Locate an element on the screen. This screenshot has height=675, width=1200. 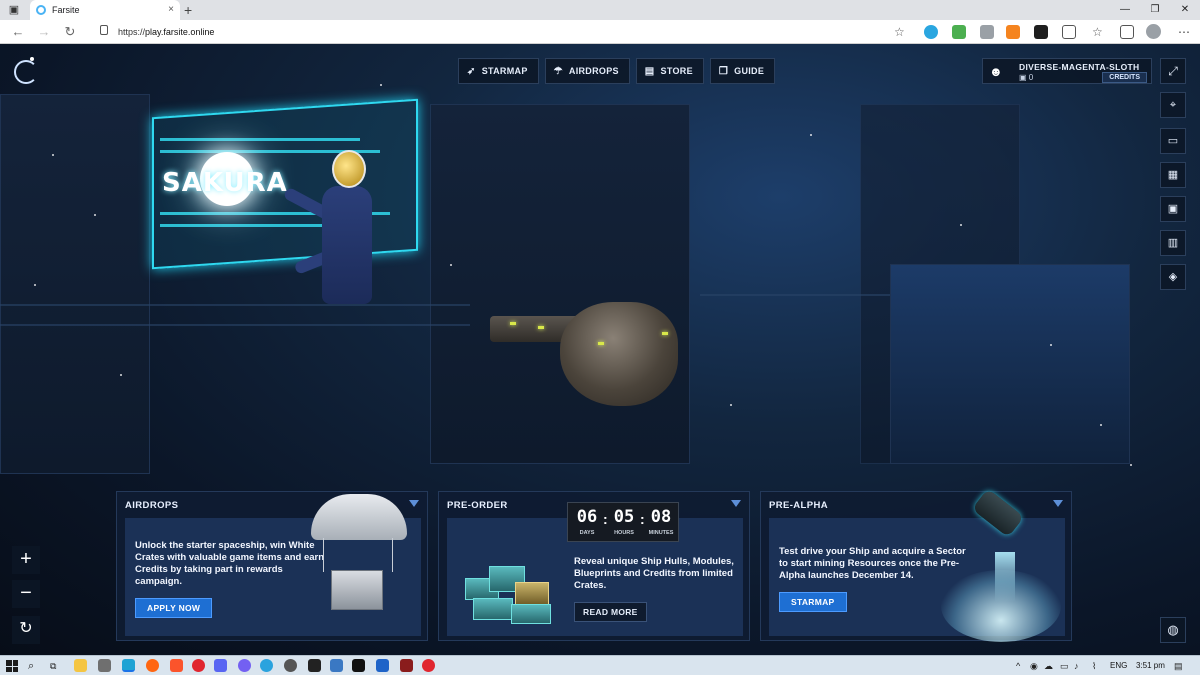
card-title: AIRDROPS is located at coordinates (152, 505).